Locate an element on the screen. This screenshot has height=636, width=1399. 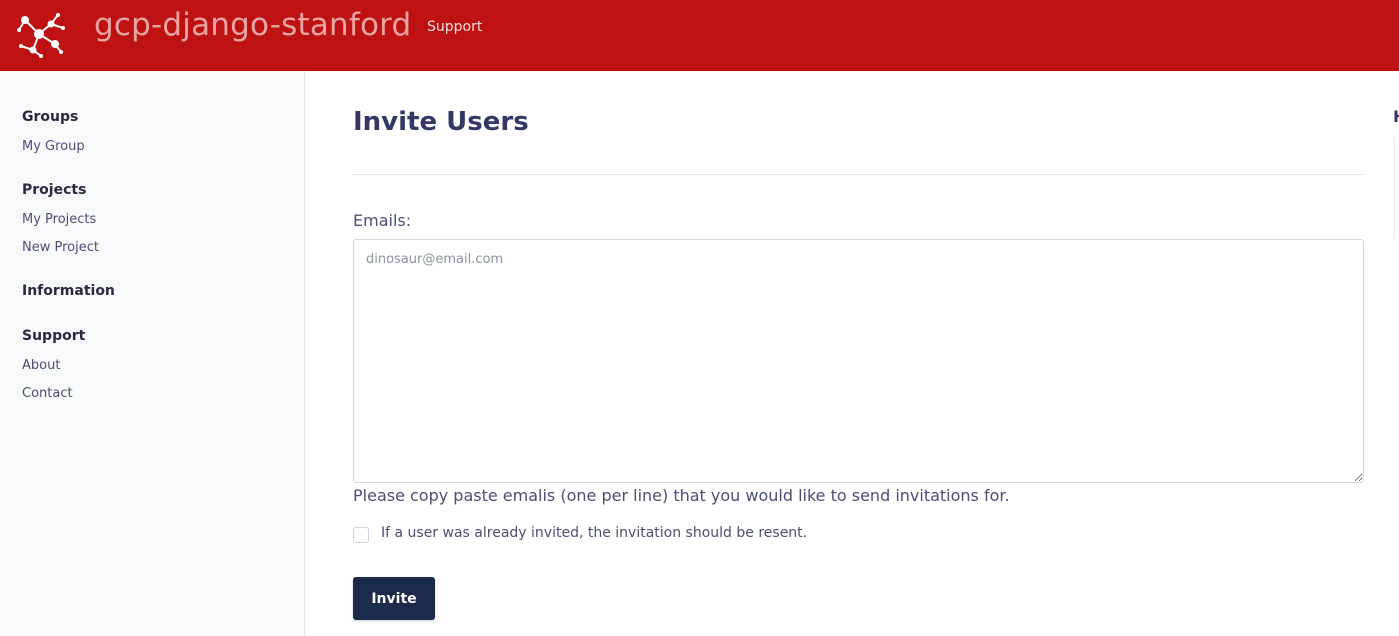
sidebar-heading-groups: Groups is located at coordinates (50, 117).